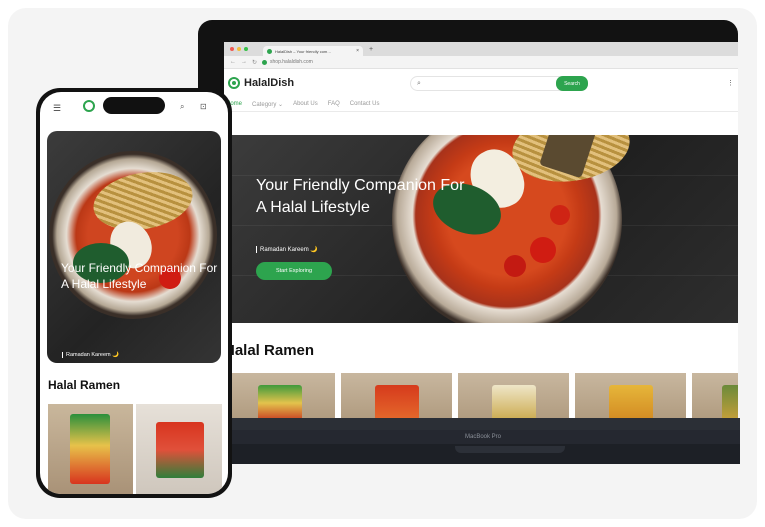  Describe the element at coordinates (481, 104) in the screenshot. I see `site-nav: Home Category ⌄ About Us FAQ Contact Us` at that location.